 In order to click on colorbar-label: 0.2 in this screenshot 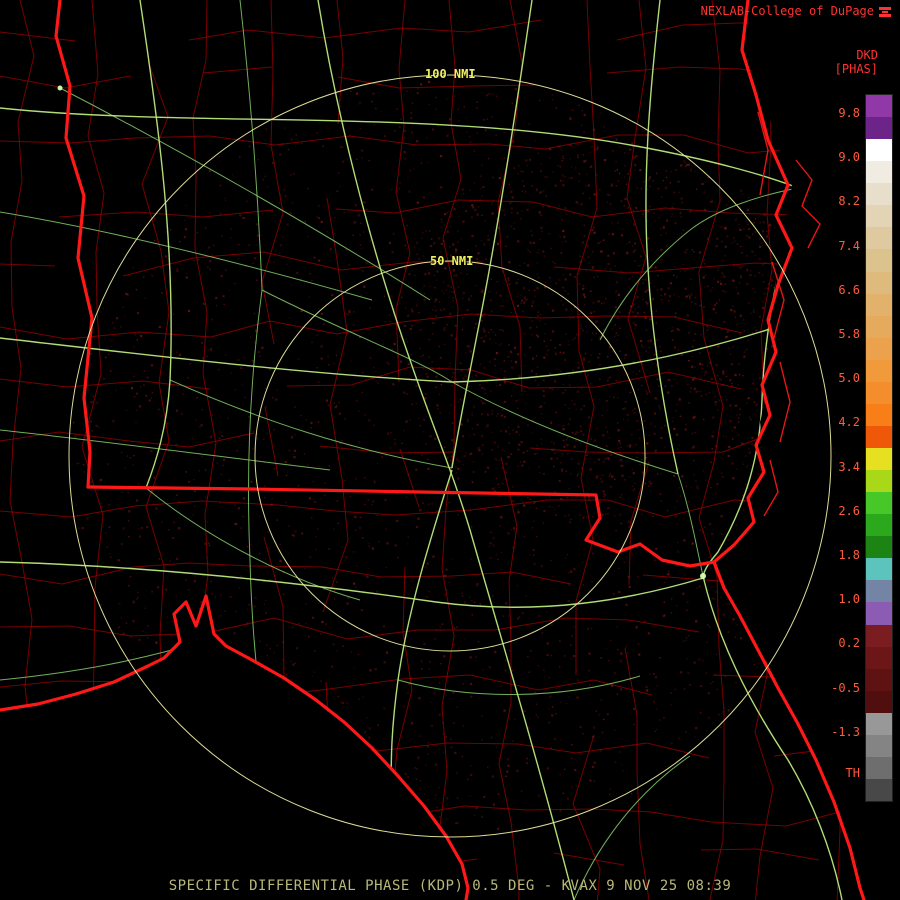, I will do `click(849, 643)`.